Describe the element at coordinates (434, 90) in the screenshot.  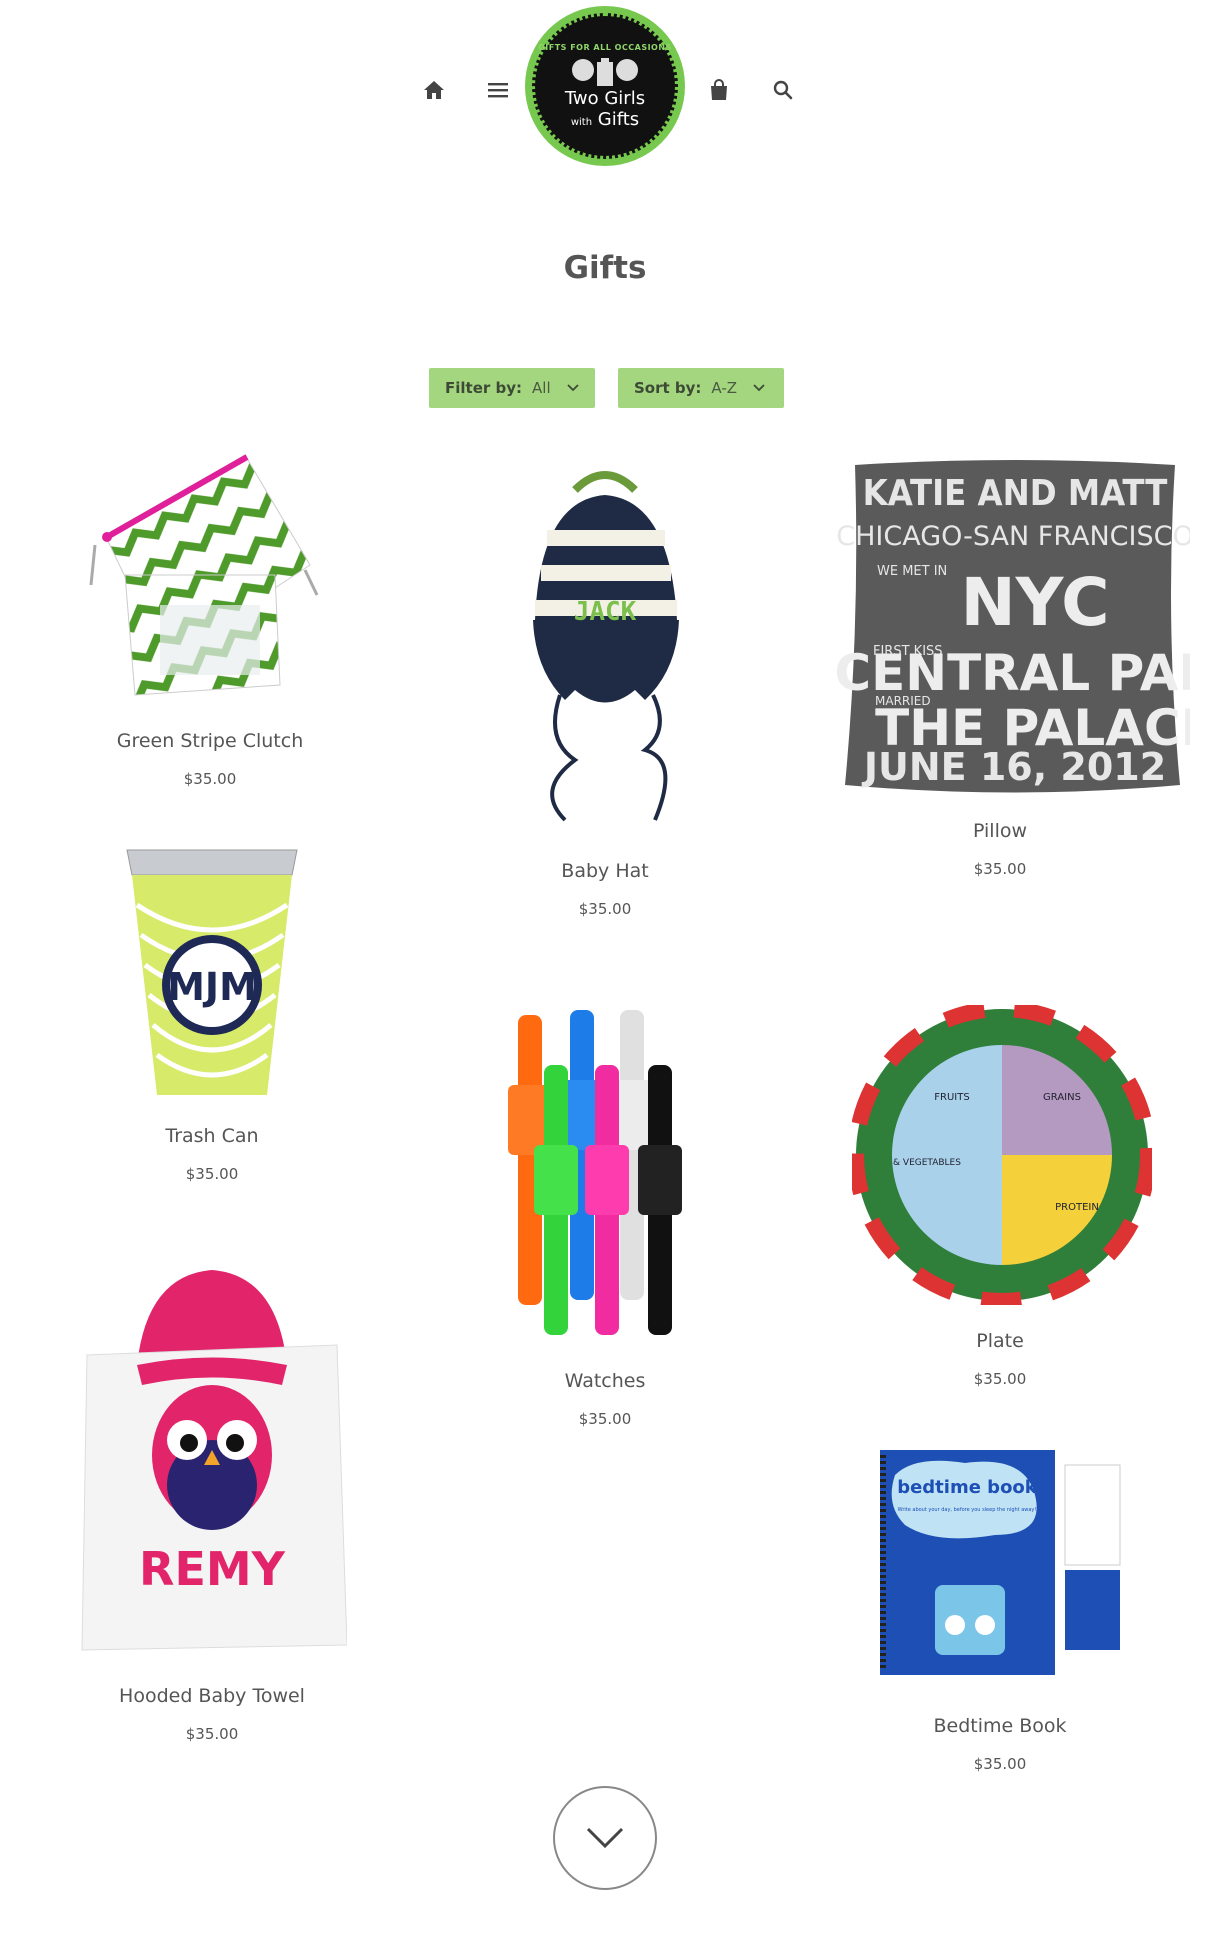
I see `home-icon` at that location.